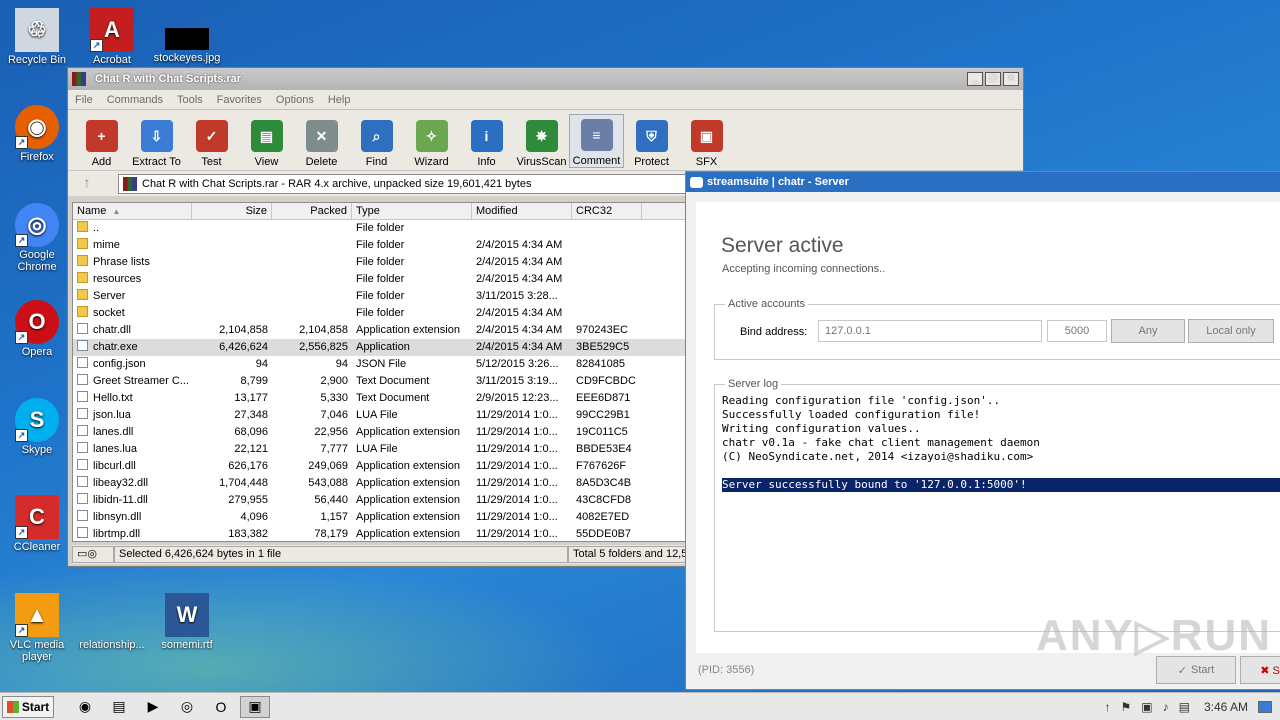 The width and height of the screenshot is (1280, 720). What do you see at coordinates (221, 707) in the screenshot?
I see `taskbar-app-button: O` at bounding box center [221, 707].